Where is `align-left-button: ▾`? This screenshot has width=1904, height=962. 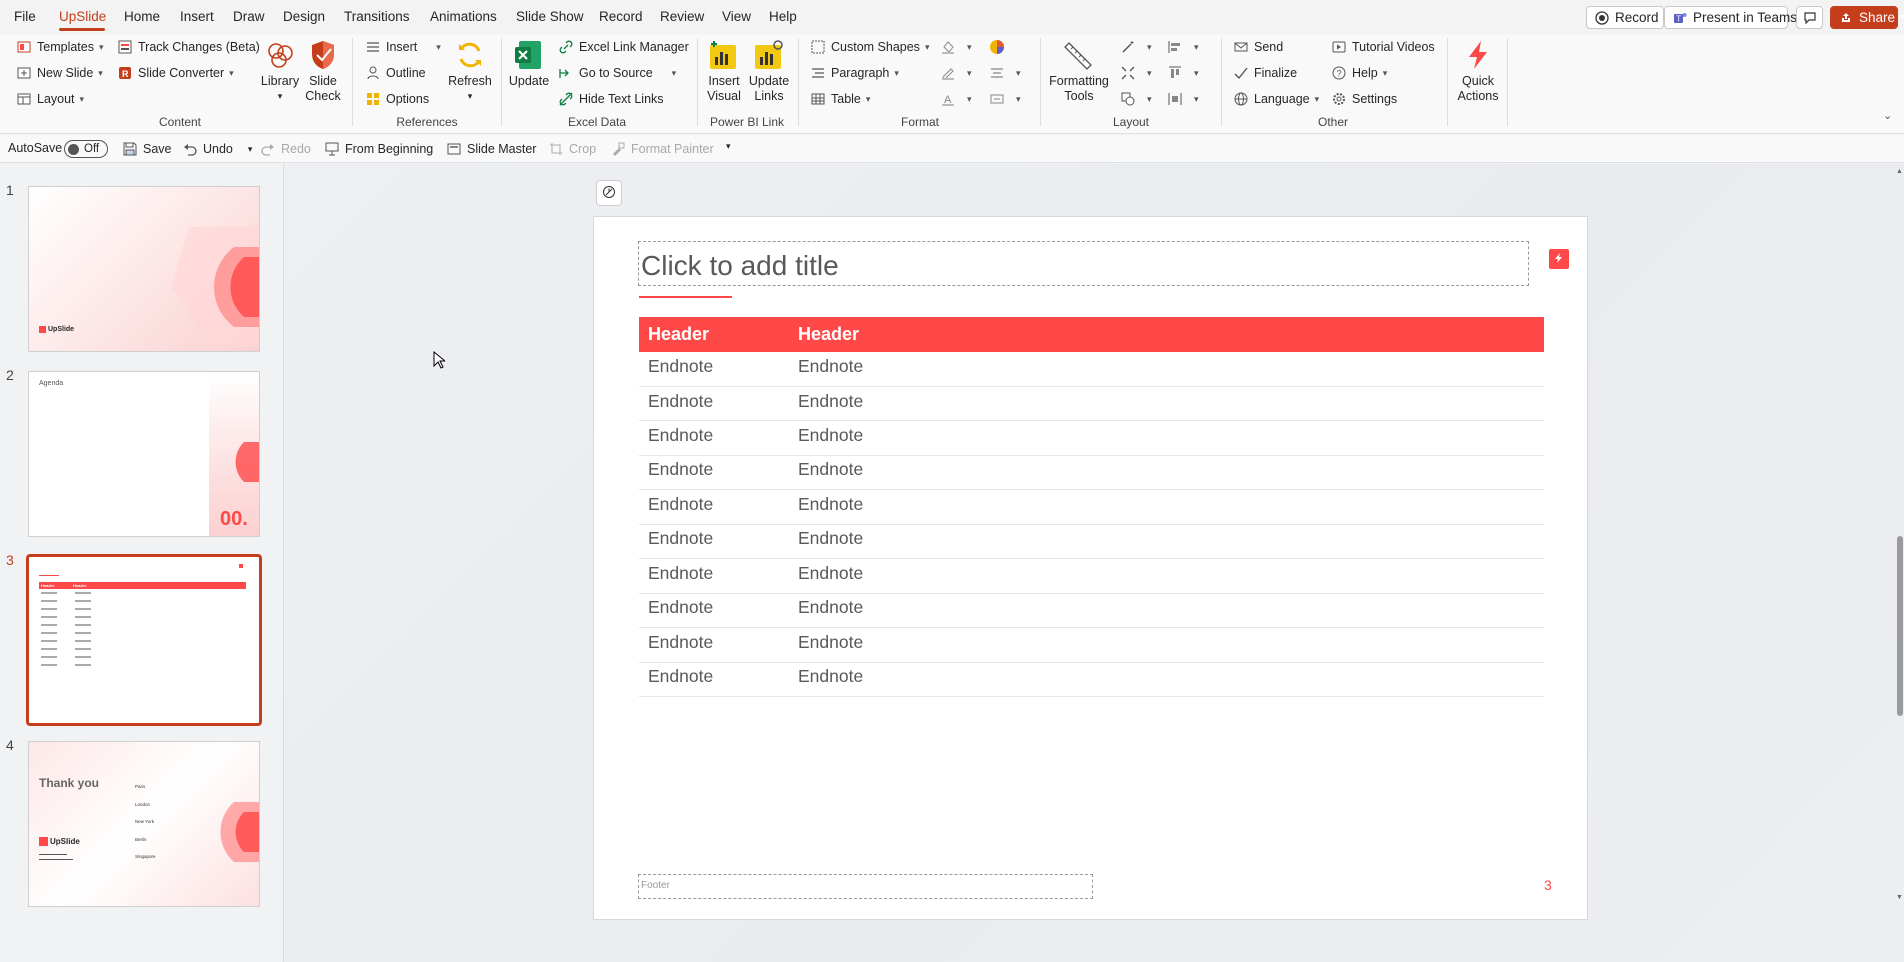 align-left-button: ▾ is located at coordinates (1183, 47).